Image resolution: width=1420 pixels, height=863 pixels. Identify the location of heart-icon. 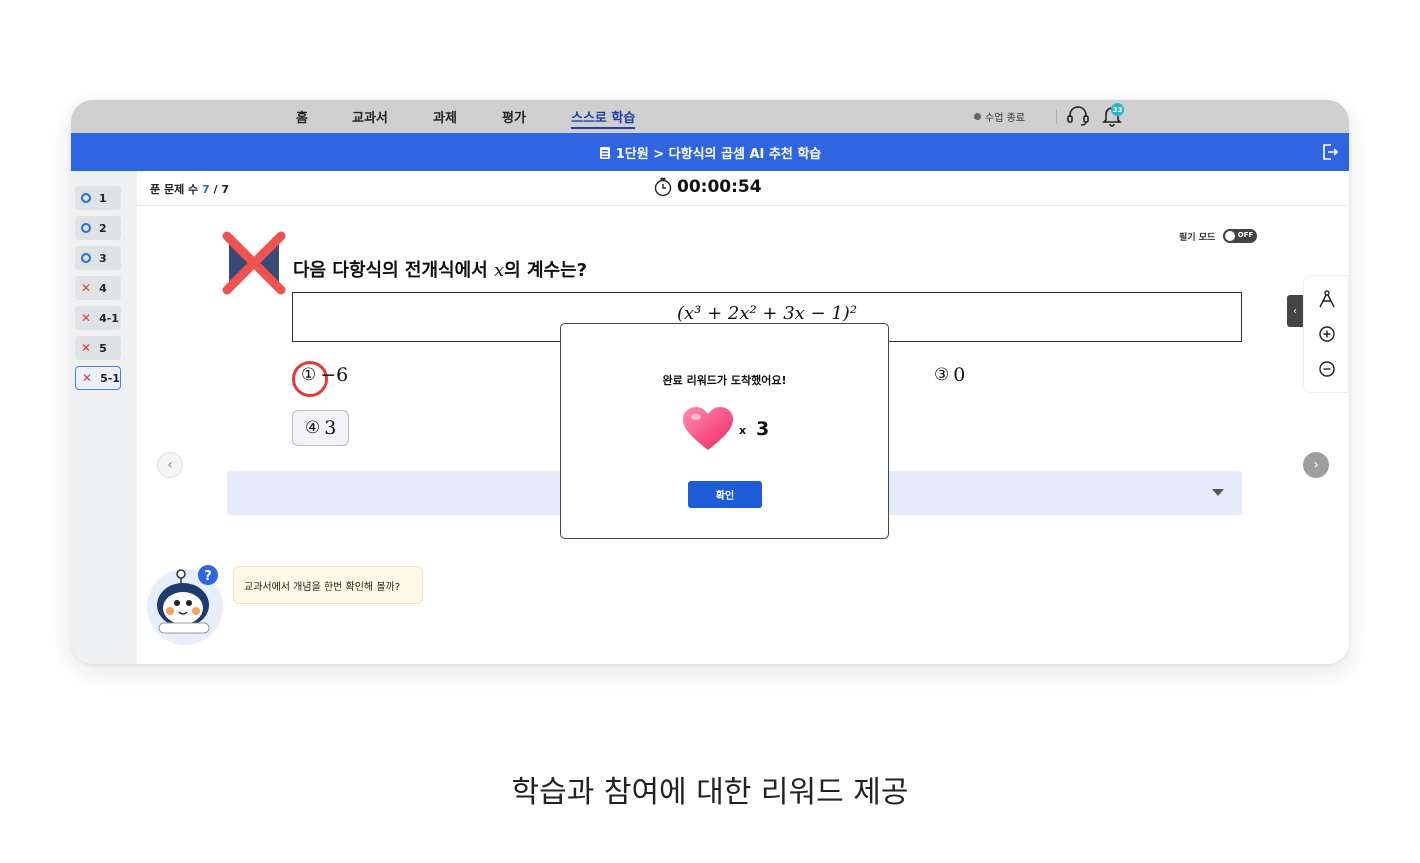
(708, 428).